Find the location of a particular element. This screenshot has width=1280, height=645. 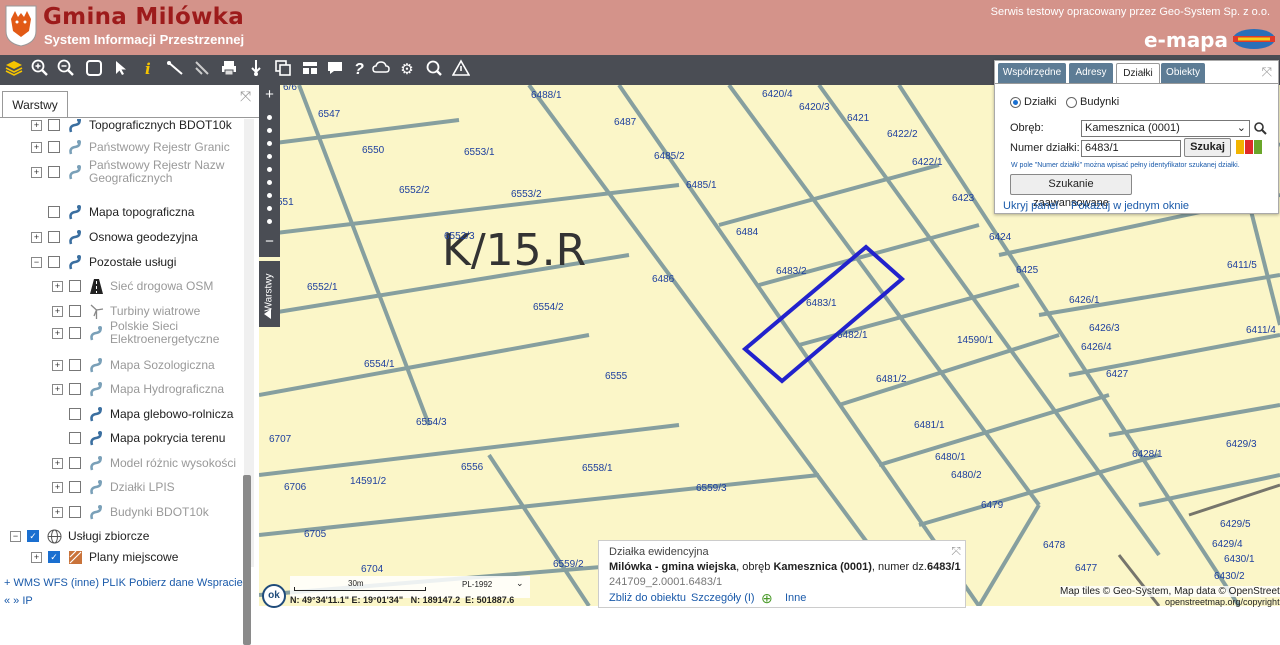

parcel-number-label: 6425 is located at coordinates (1027, 270).